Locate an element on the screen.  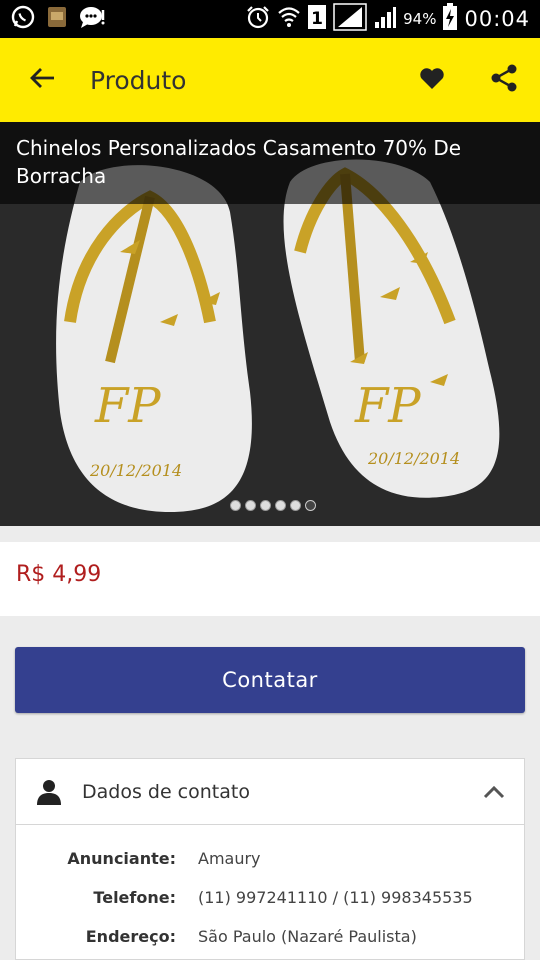
left-monogram: FP is located at coordinates (127, 406).